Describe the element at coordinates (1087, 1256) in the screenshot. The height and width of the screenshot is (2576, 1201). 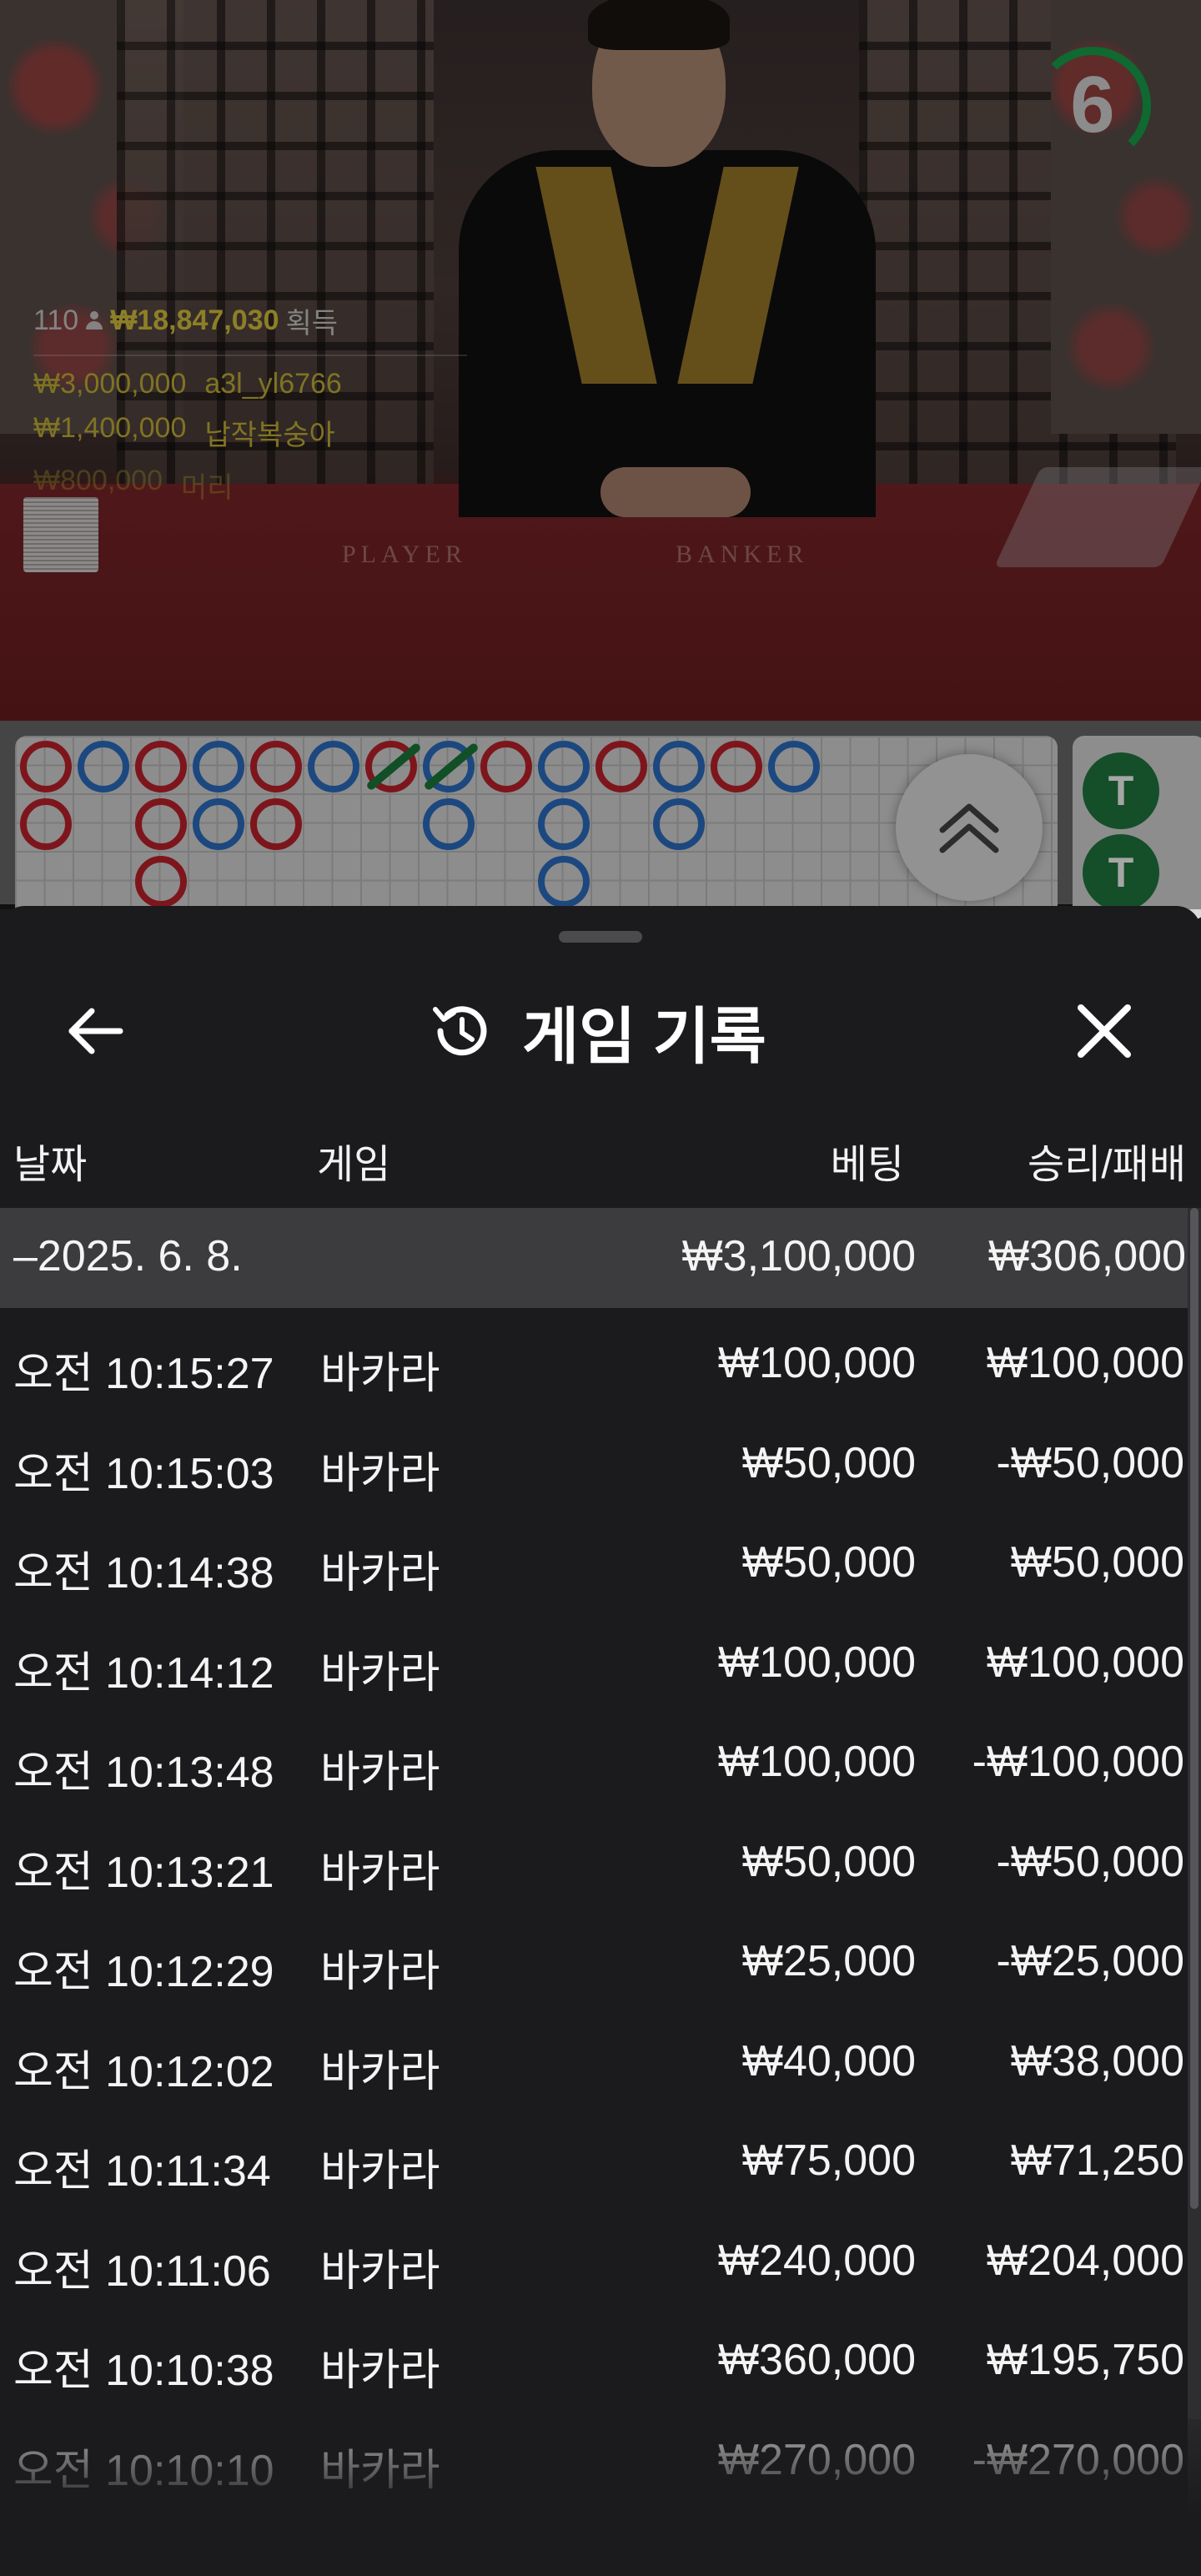
I see `date-group-result: ₩306,000` at that location.